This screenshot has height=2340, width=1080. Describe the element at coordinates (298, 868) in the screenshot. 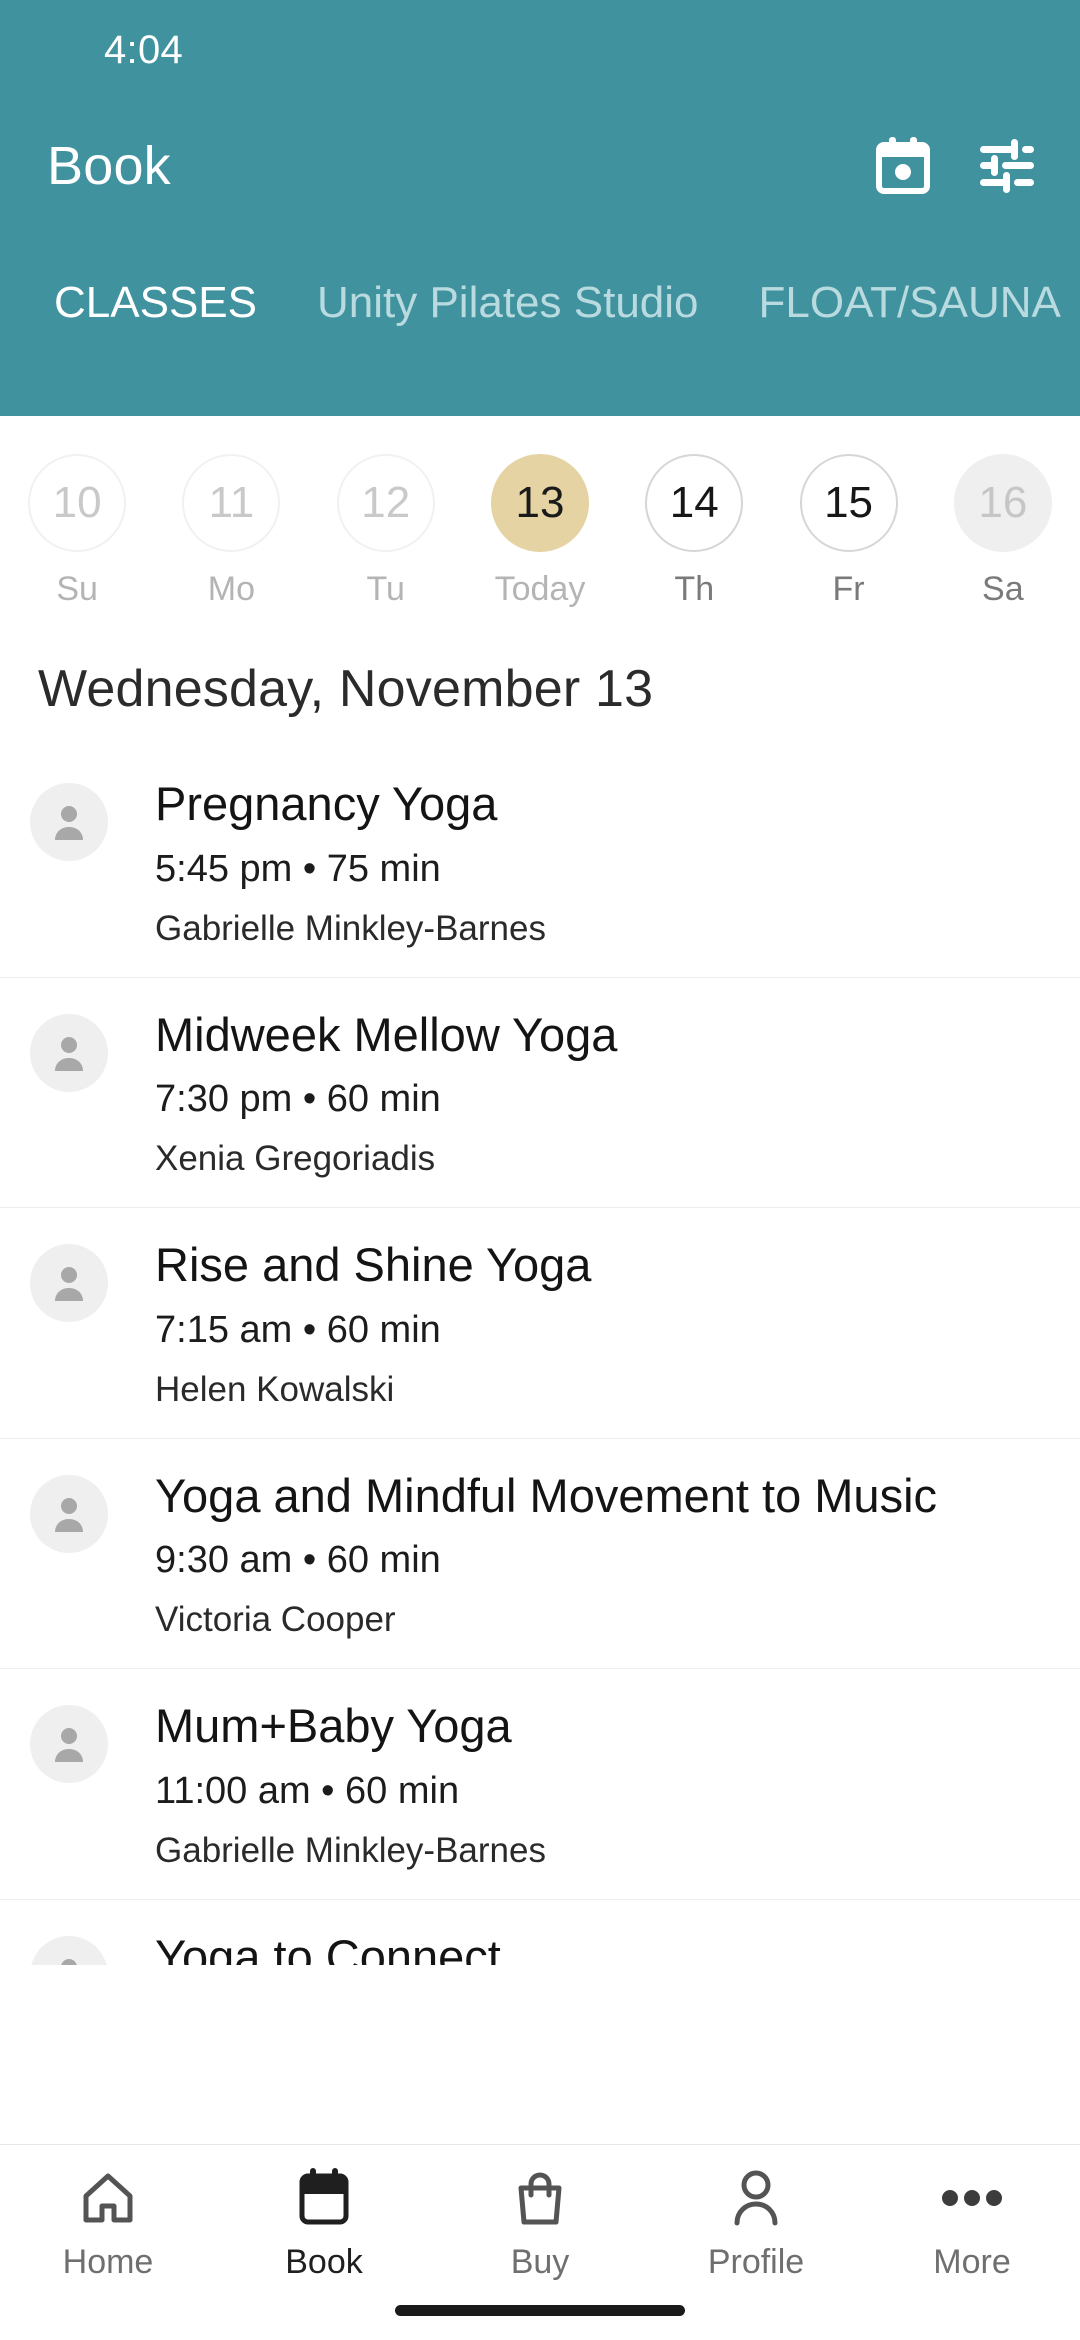

I see `class-time: 5:45 pm • 75 min` at that location.